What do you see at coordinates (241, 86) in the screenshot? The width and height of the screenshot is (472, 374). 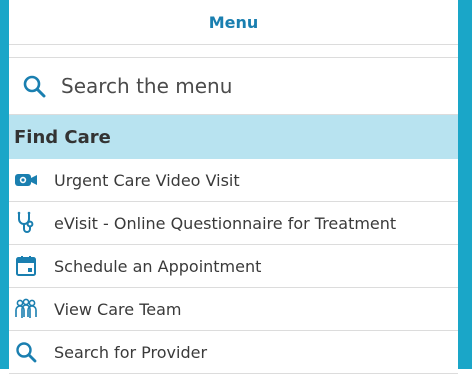 I see `search-input` at bounding box center [241, 86].